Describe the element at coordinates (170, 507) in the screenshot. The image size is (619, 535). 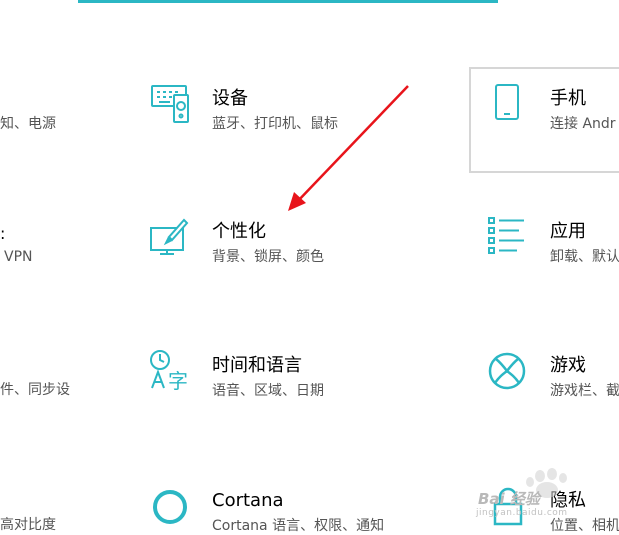
I see `cortana-circle-icon` at that location.